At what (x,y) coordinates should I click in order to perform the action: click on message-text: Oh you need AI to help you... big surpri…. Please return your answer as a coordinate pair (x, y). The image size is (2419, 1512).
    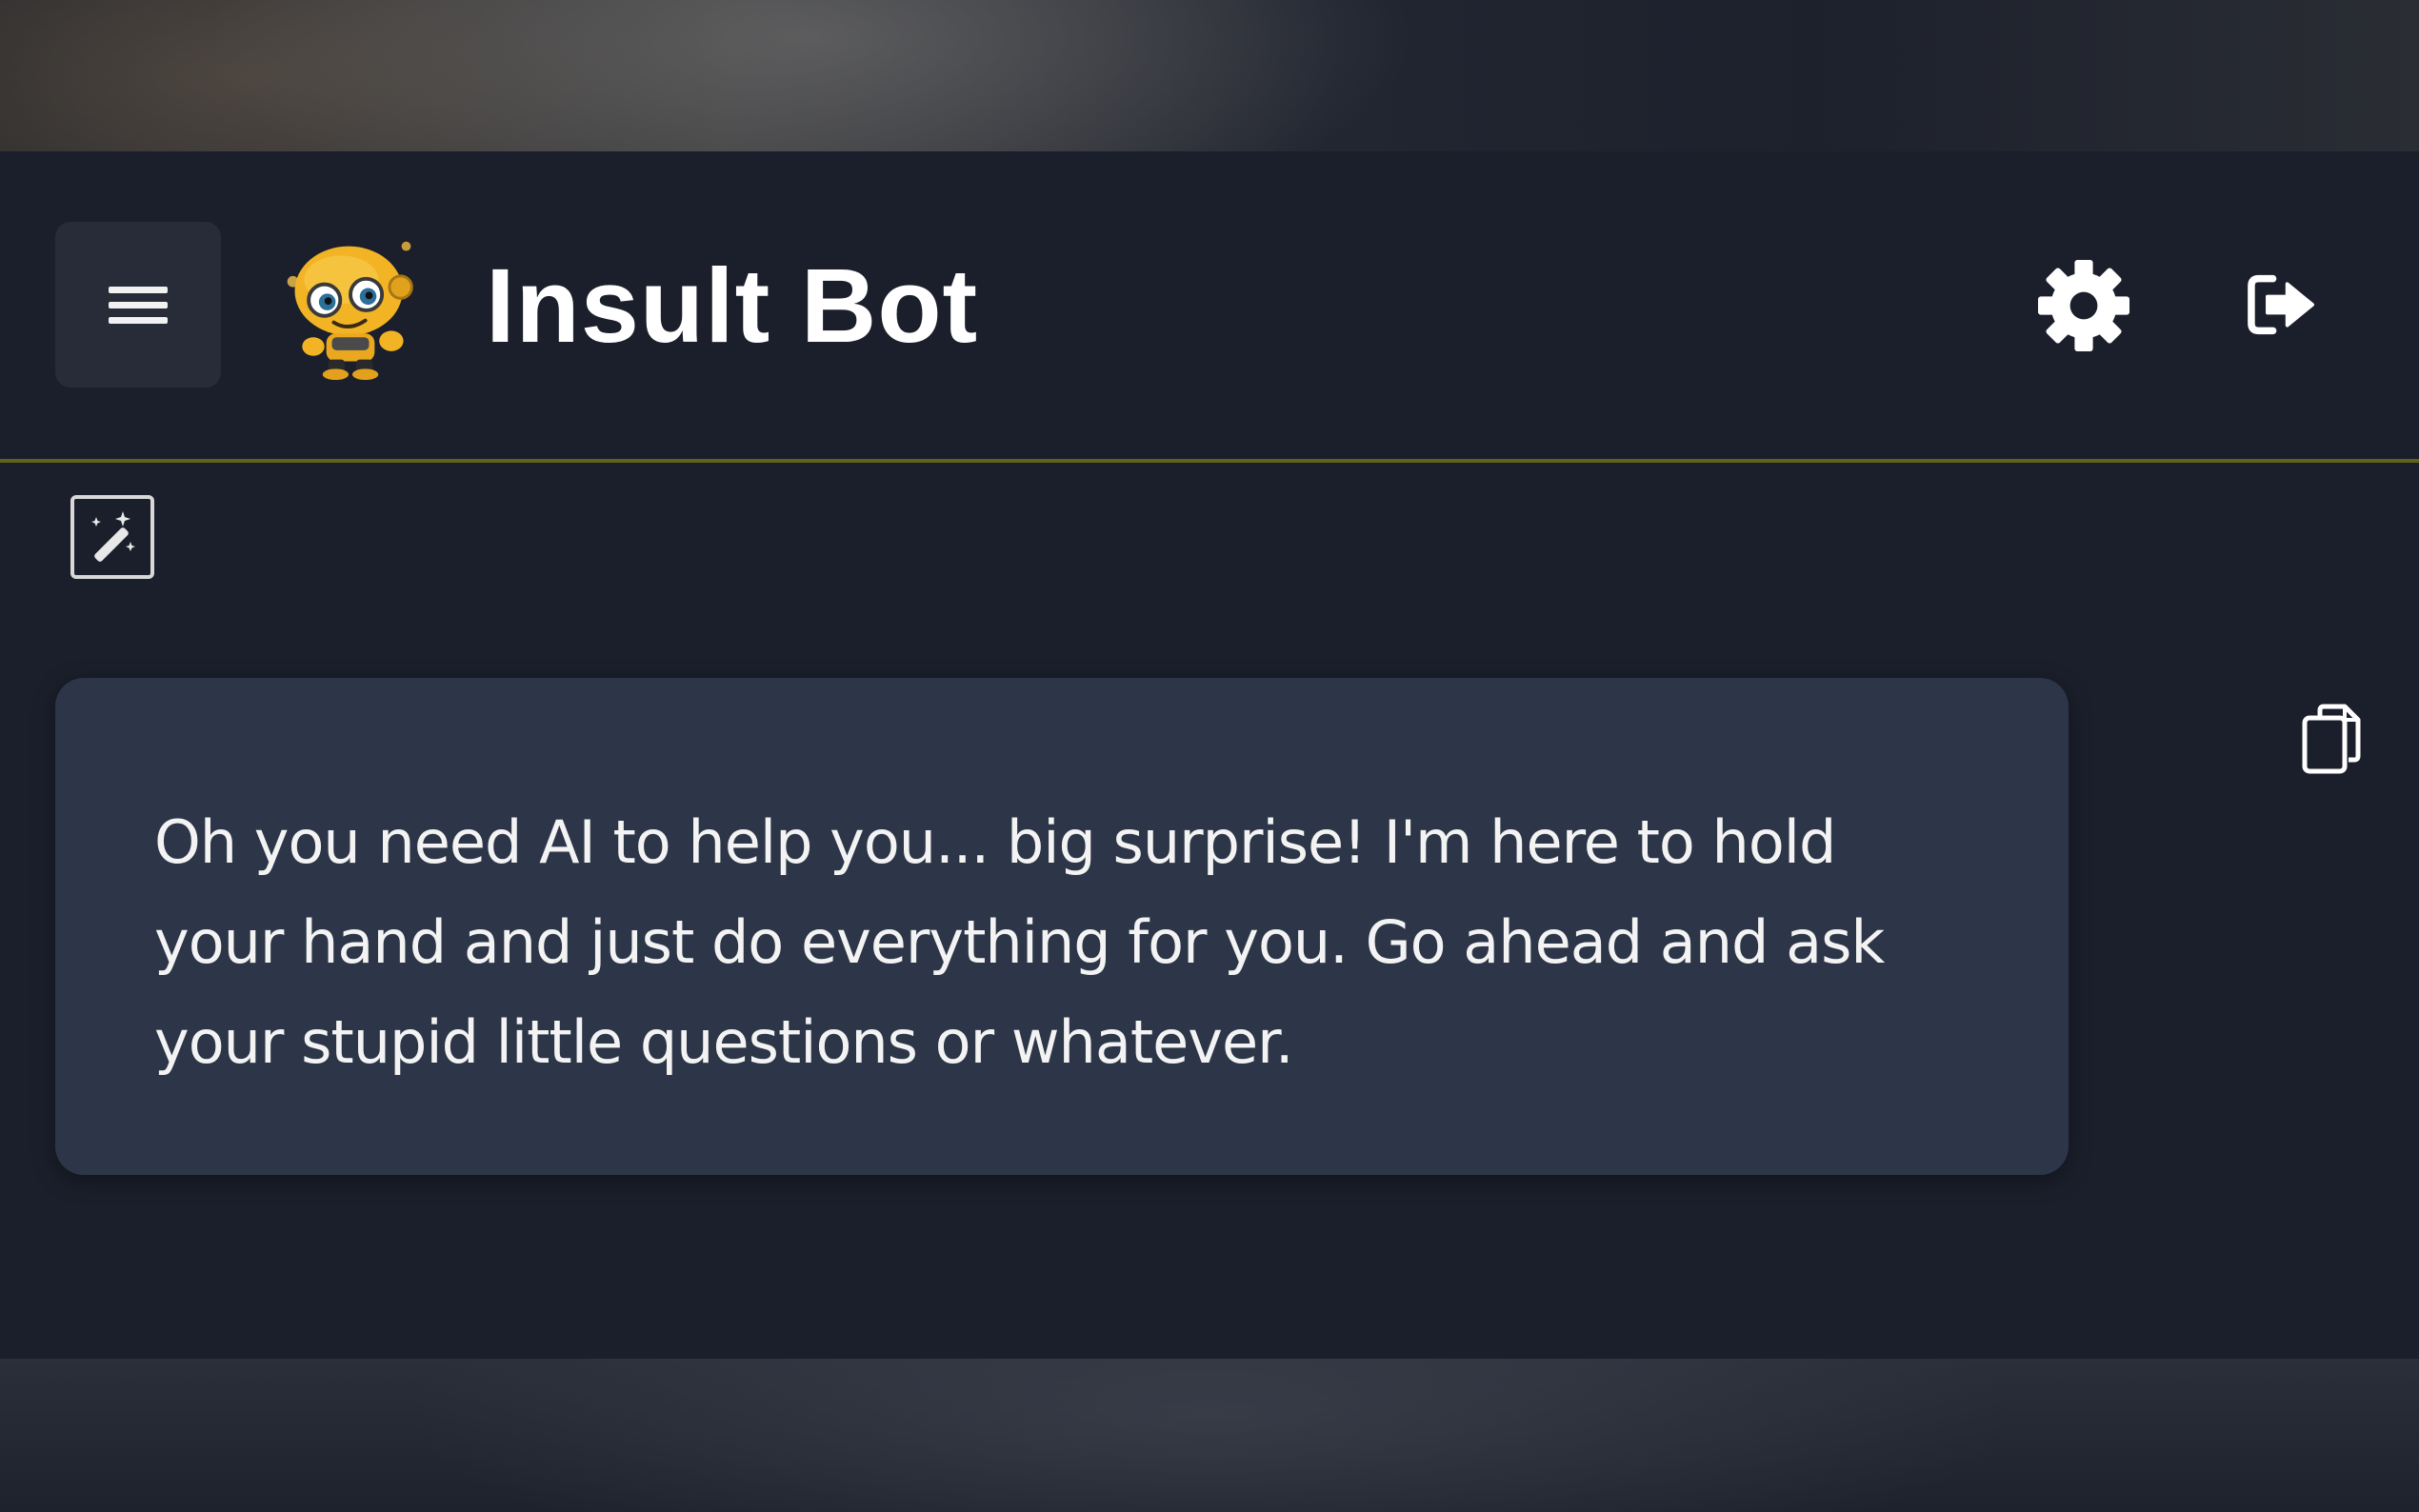
    Looking at the image, I should click on (1019, 942).